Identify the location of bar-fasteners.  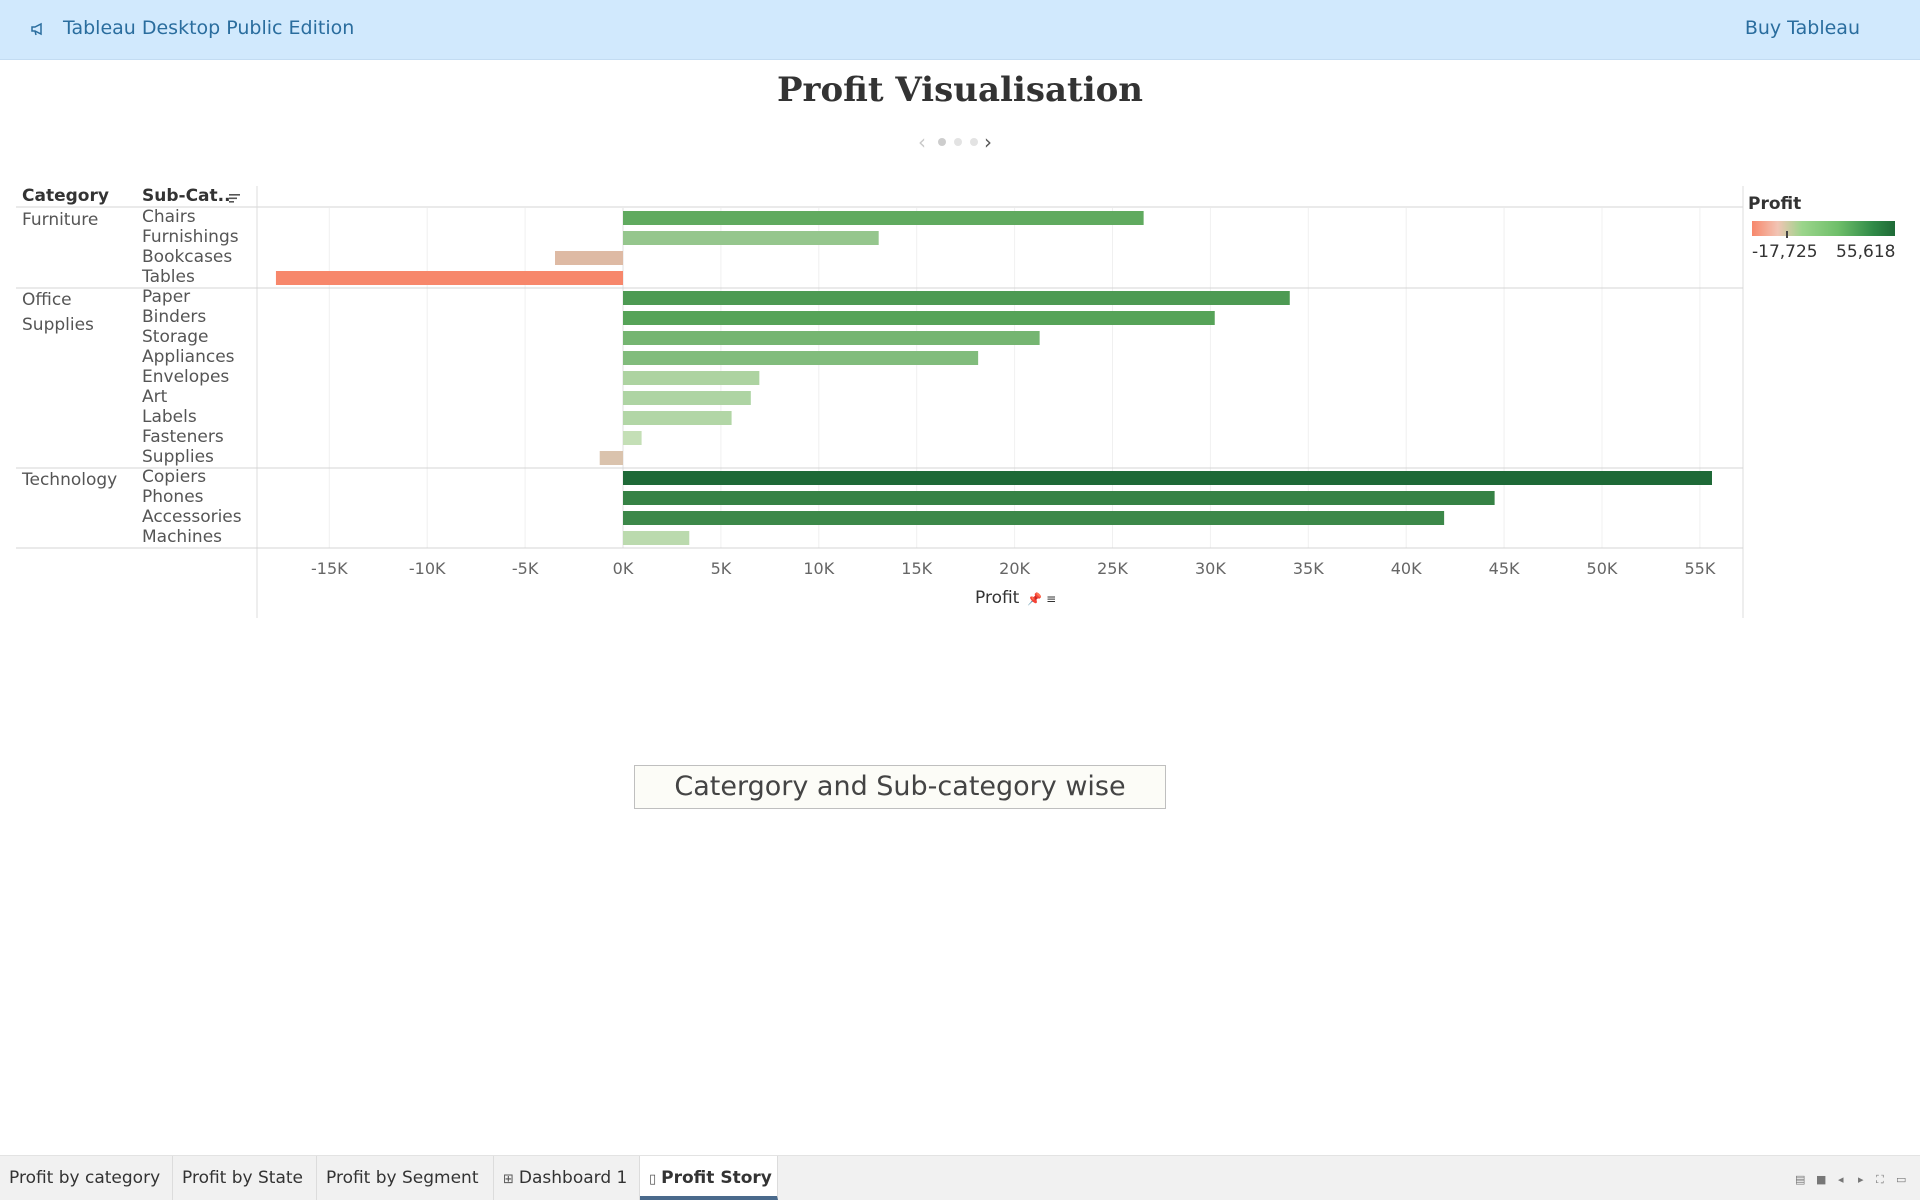
(632, 438).